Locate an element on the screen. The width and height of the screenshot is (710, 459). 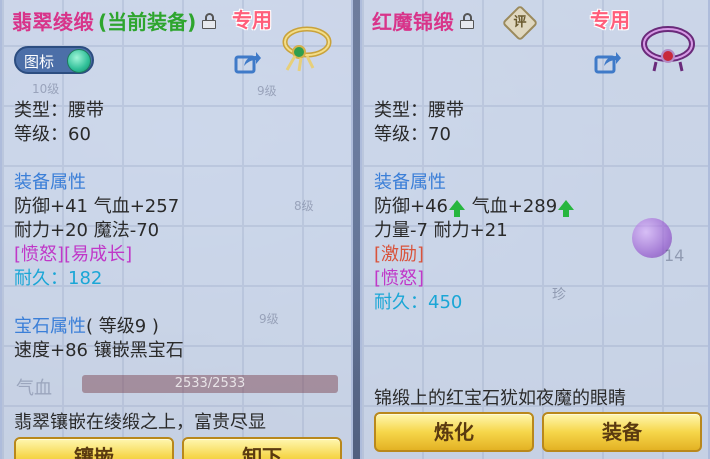
equip-status: (当前装备) is located at coordinates (147, 22).